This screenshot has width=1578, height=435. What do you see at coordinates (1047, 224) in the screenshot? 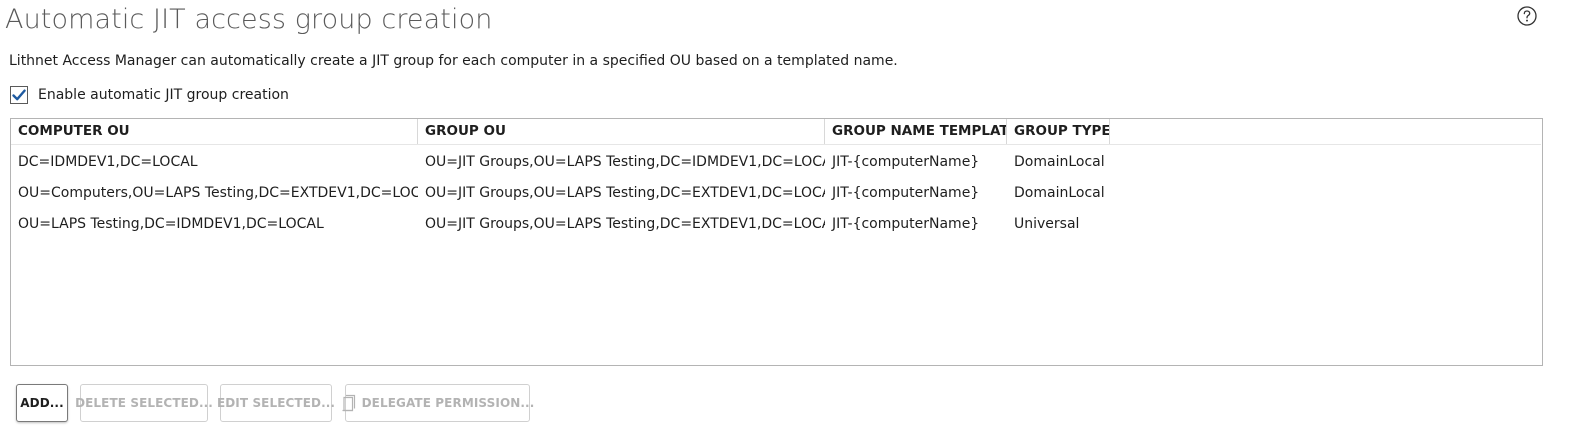
I see `cell-group-type: Universal` at bounding box center [1047, 224].